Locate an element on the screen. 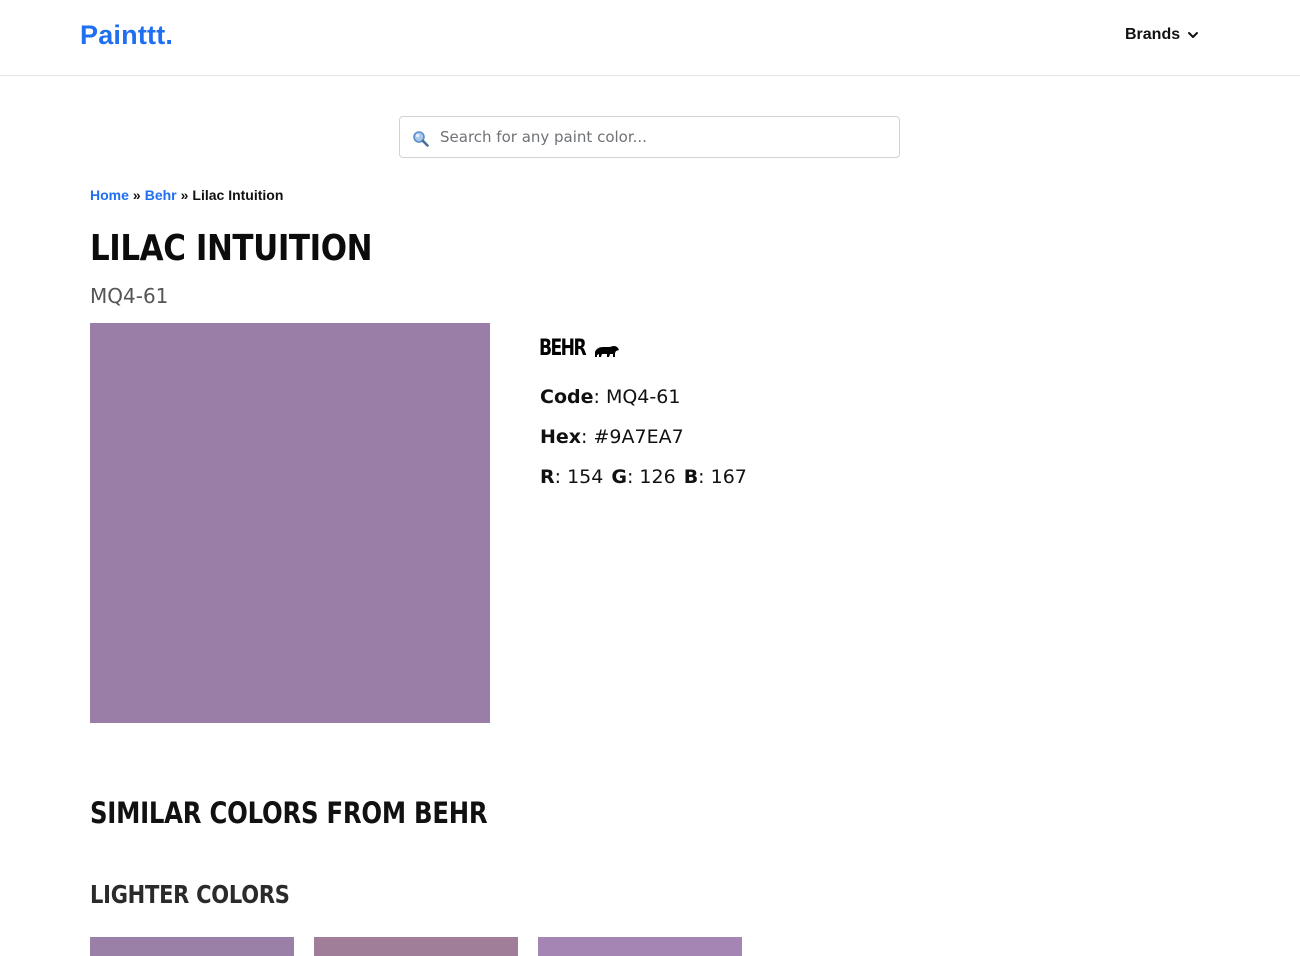 This screenshot has height=956, width=1300. spec-hex-line: Hex: #9A7EA7 is located at coordinates (612, 437).